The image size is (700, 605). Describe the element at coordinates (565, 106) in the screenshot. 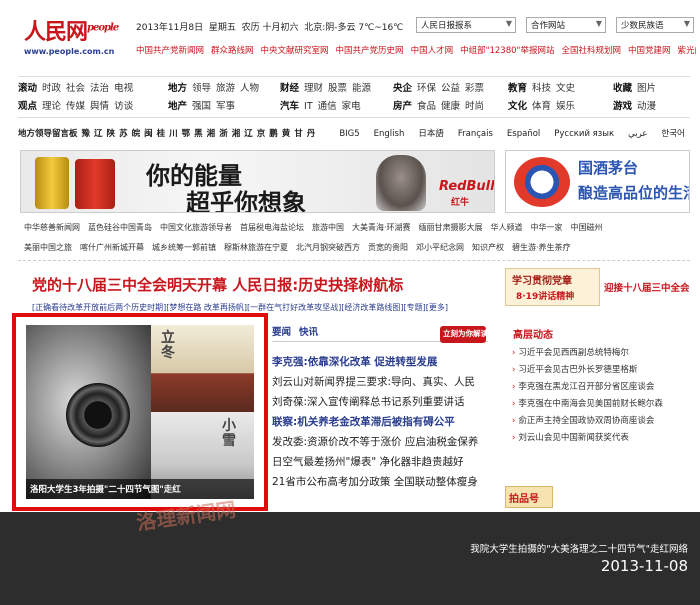

I see `nav-item: 娱乐` at that location.